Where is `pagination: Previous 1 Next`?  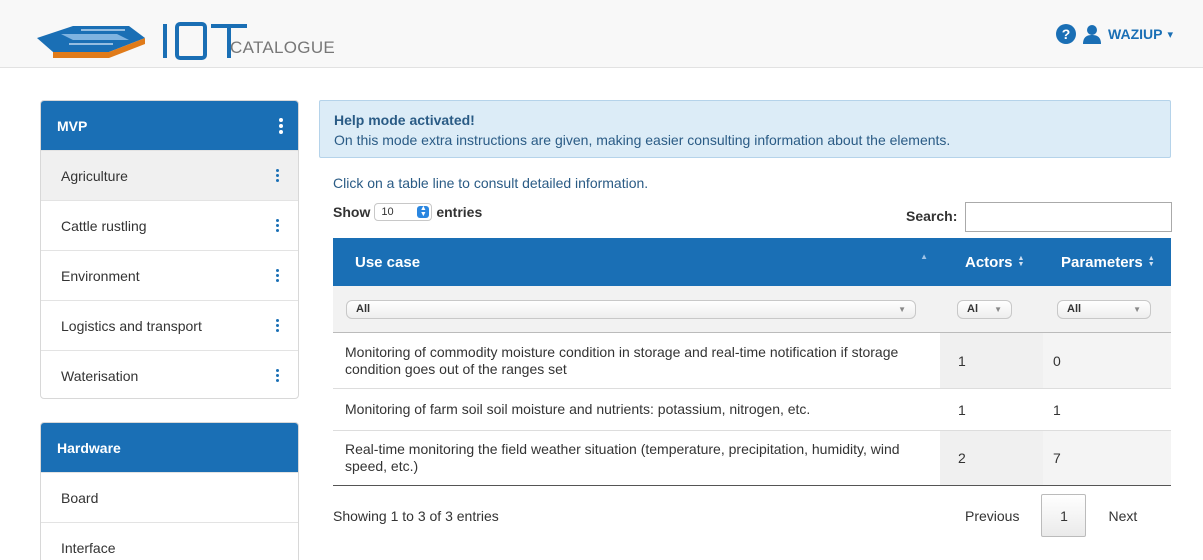
pagination: Previous 1 Next is located at coordinates (1051, 515).